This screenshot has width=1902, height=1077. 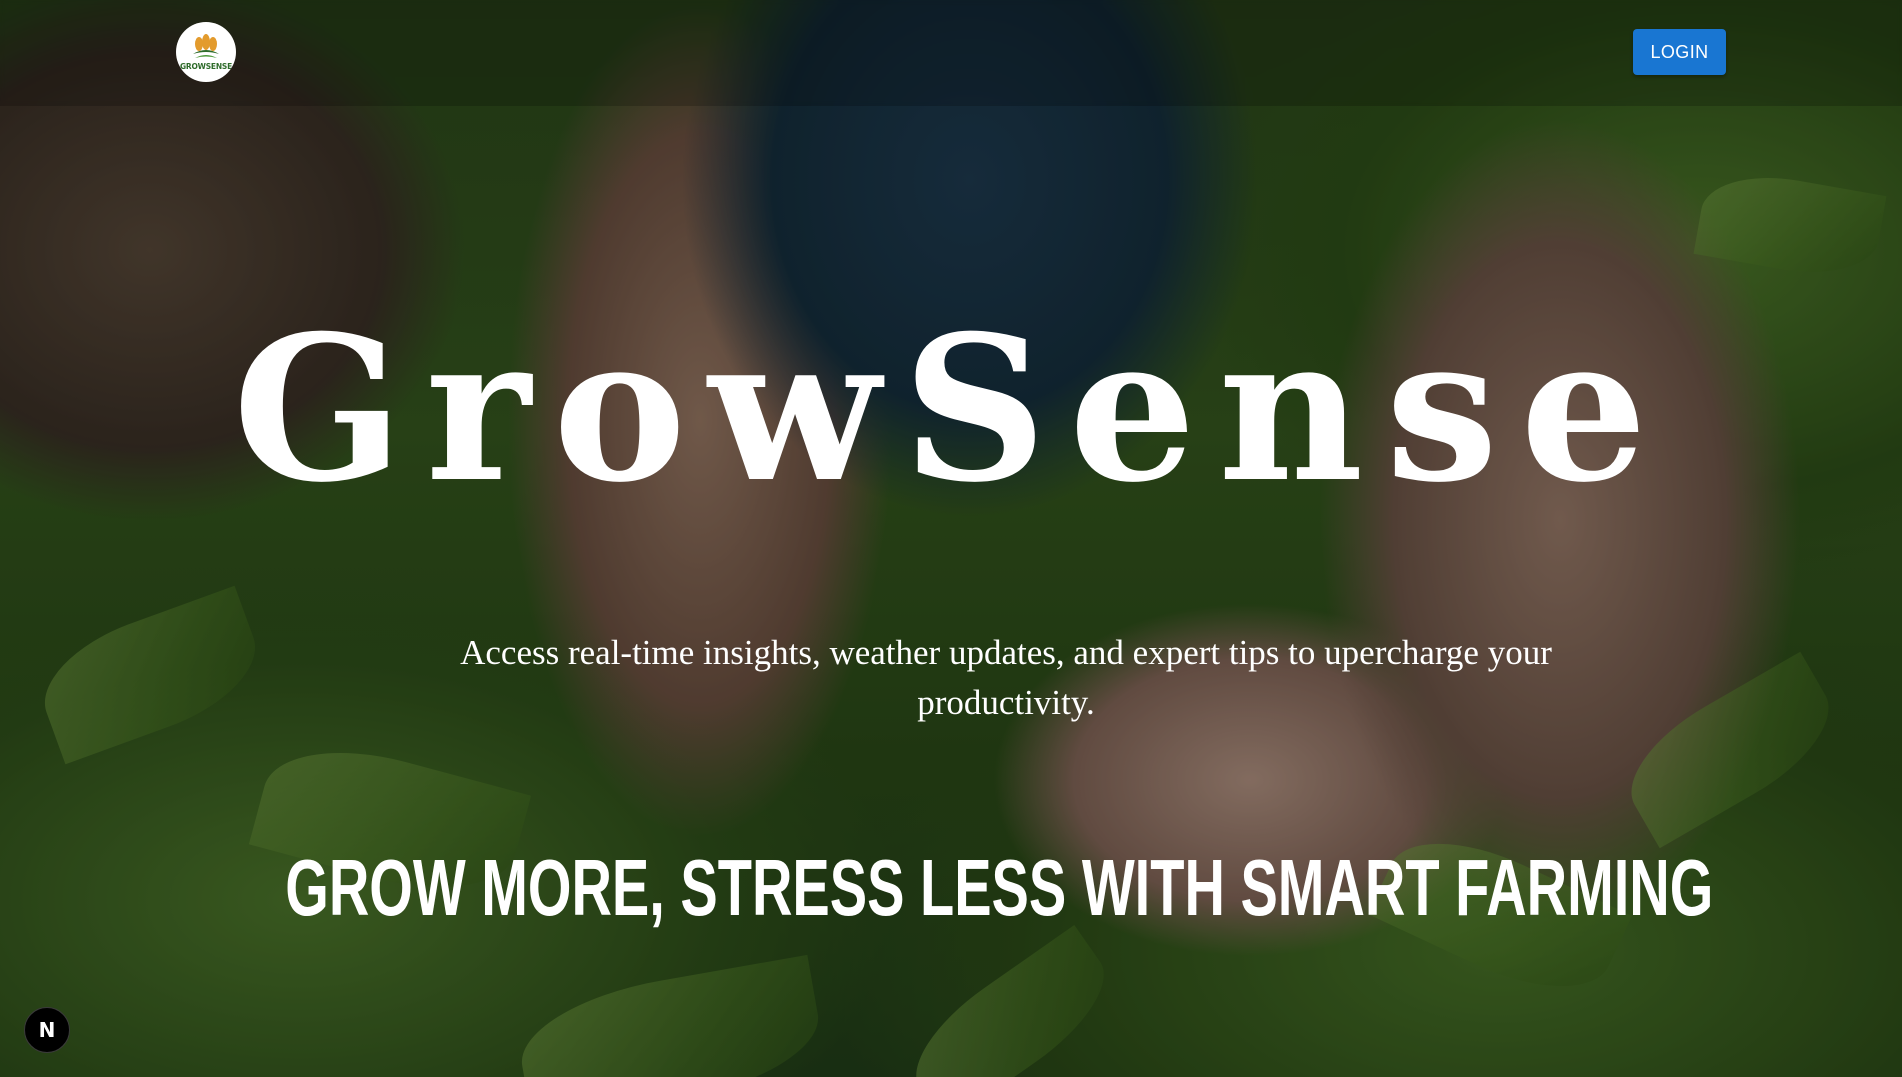 What do you see at coordinates (206, 66) in the screenshot?
I see `logo-wordmark: GROWSENSE` at bounding box center [206, 66].